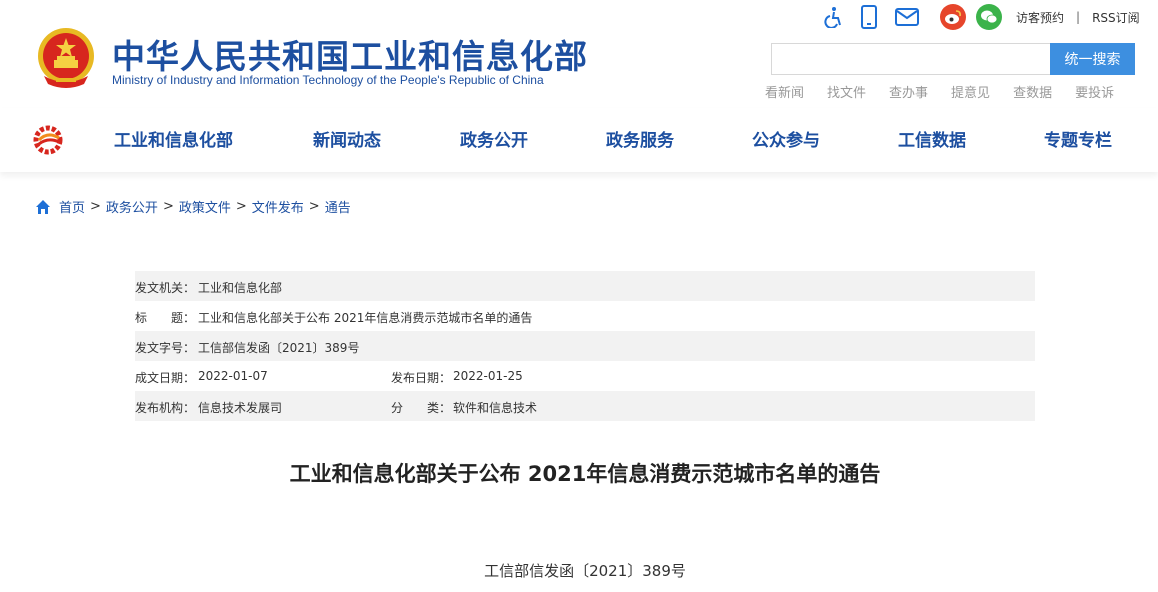 The height and width of the screenshot is (592, 1158). I want to click on quick-link-files: 找文件, so click(846, 91).